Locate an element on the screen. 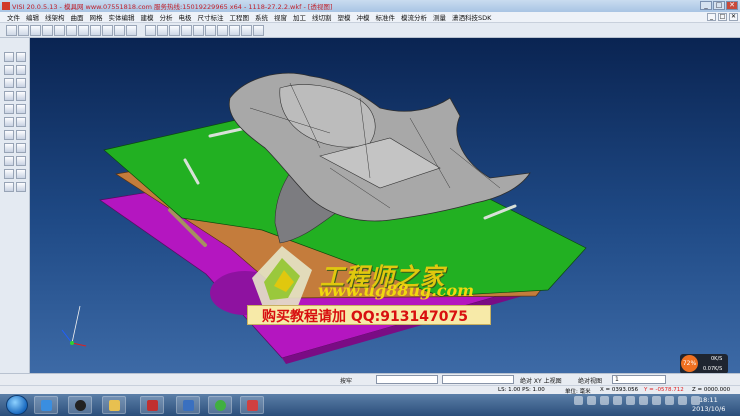 The image size is (740, 416). boolean-icon is located at coordinates (9, 135).